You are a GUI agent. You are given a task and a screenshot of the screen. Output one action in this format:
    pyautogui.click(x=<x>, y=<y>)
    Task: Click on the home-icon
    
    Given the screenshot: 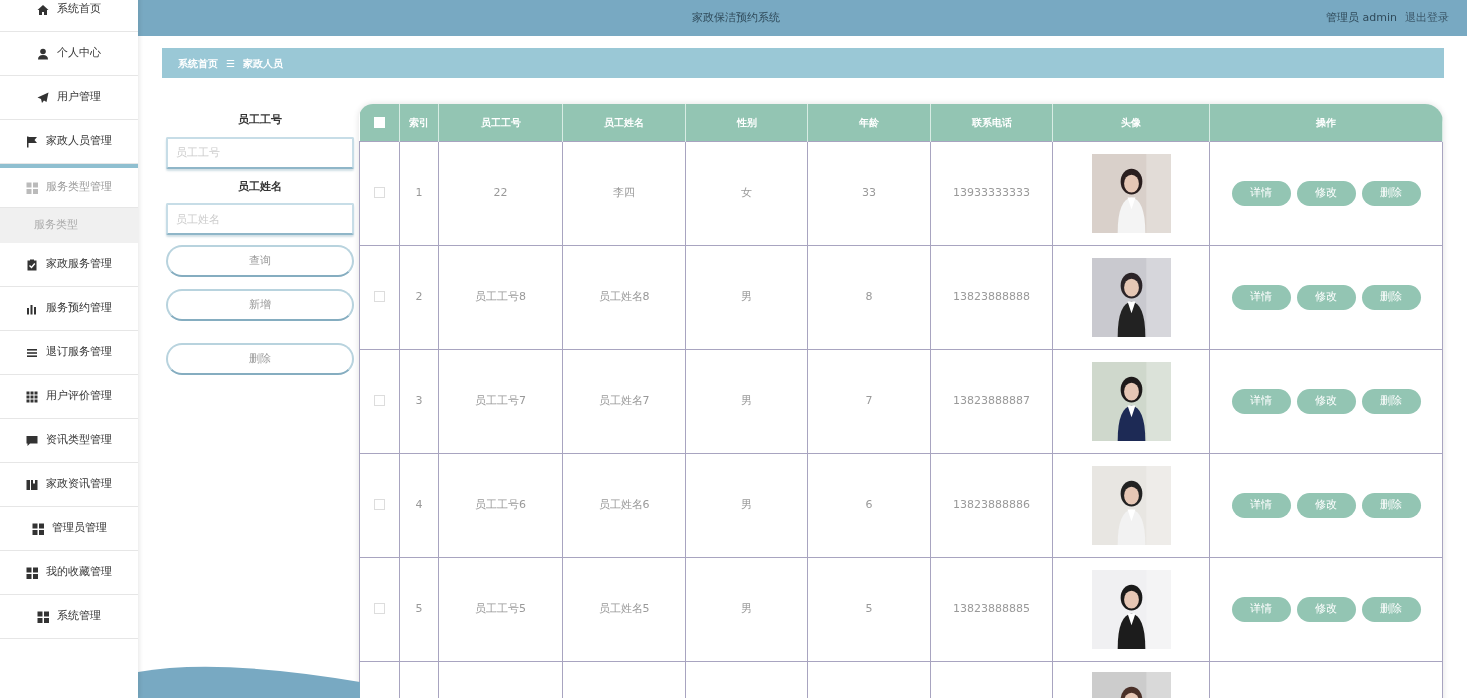 What is the action you would take?
    pyautogui.click(x=43, y=9)
    